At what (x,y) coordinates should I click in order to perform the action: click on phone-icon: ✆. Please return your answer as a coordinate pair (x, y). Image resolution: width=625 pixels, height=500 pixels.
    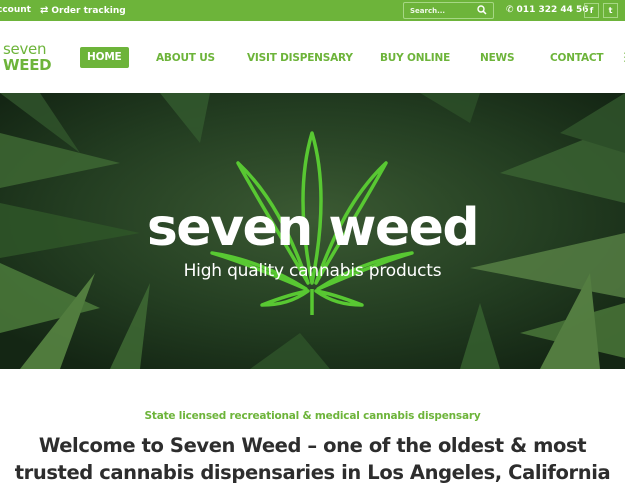
    Looking at the image, I should click on (510, 10).